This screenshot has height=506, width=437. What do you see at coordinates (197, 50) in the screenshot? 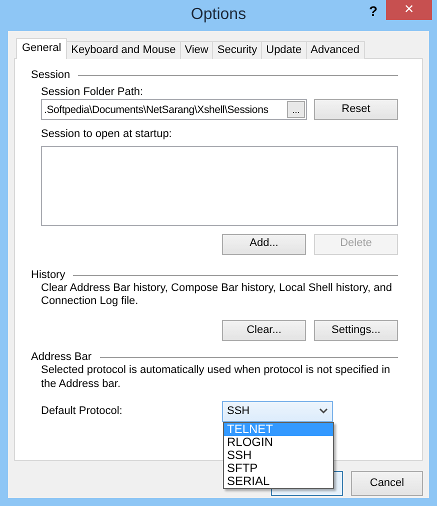
I see `tab: View` at bounding box center [197, 50].